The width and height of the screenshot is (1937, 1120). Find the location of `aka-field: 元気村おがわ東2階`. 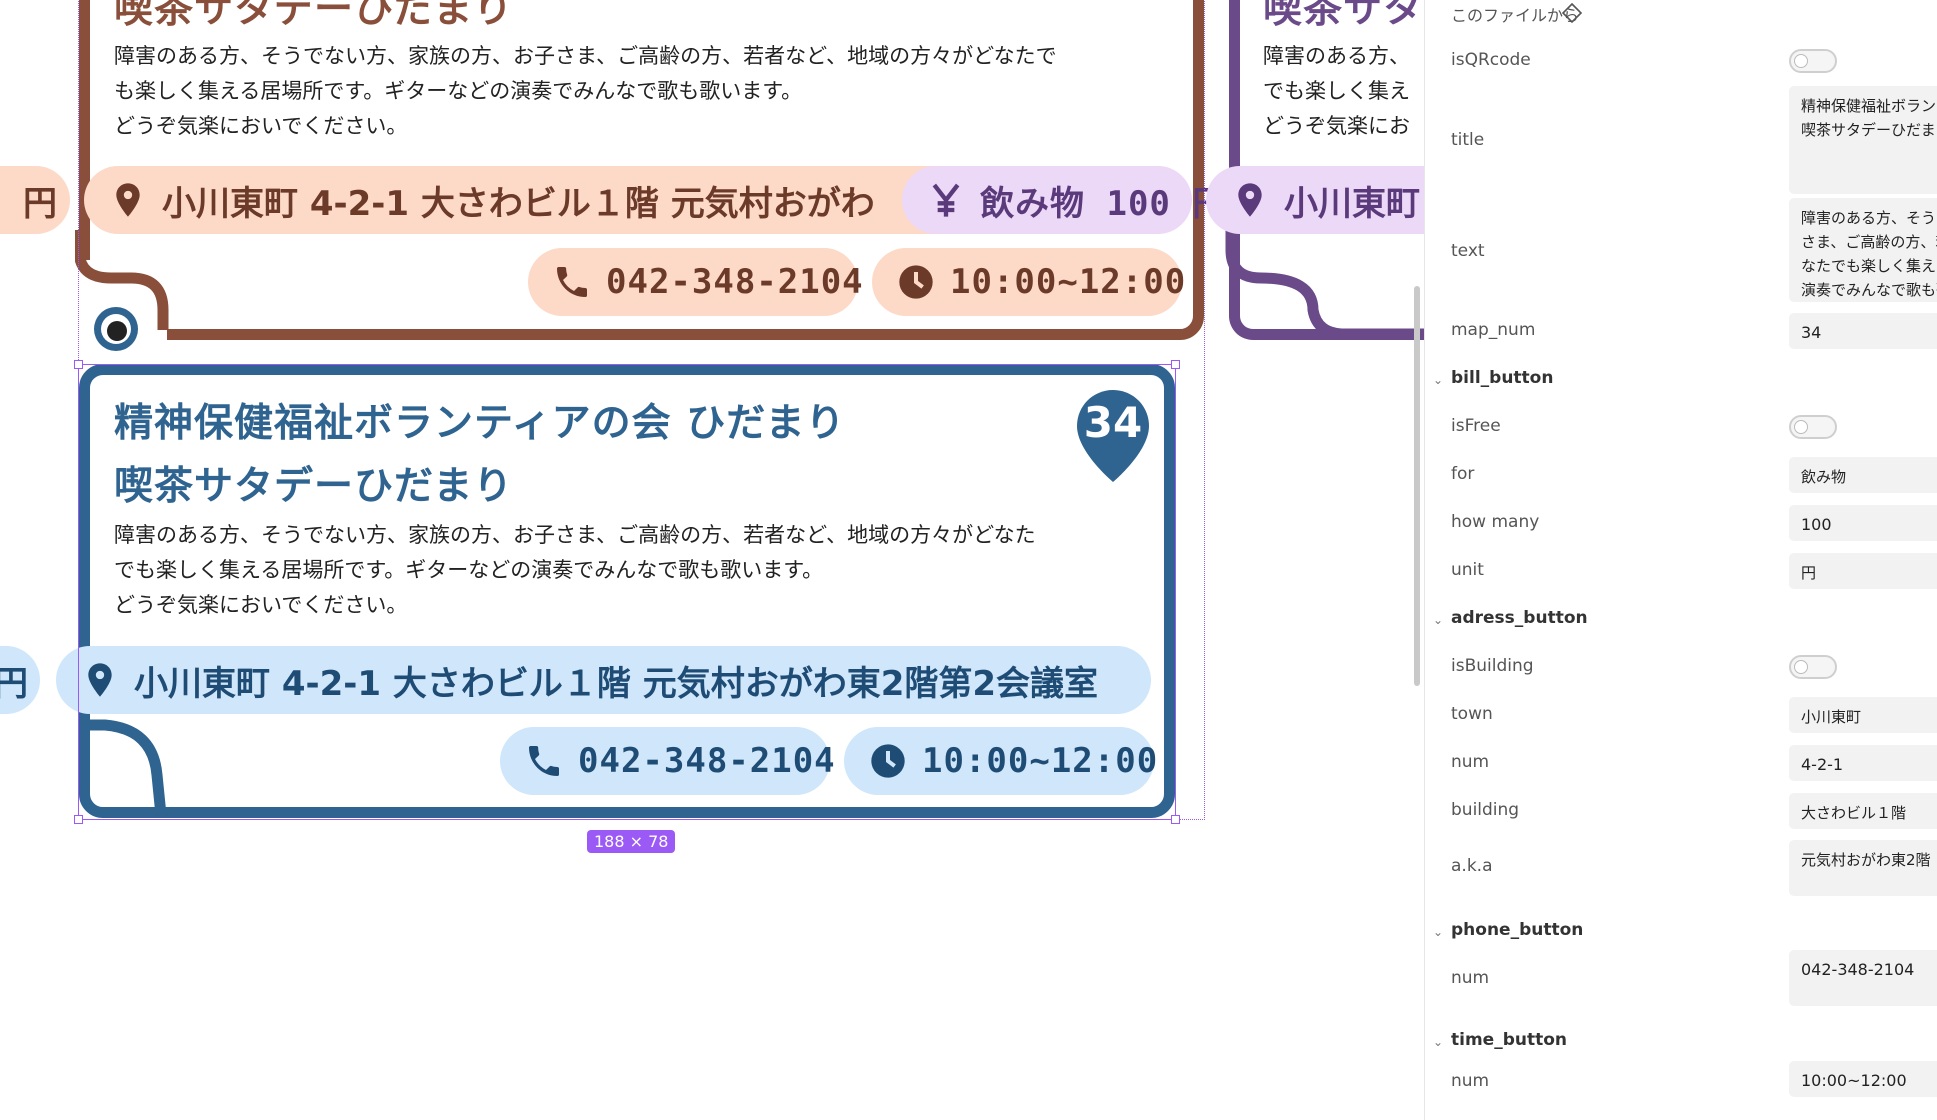

aka-field: 元気村おがわ東2階 is located at coordinates (1863, 868).